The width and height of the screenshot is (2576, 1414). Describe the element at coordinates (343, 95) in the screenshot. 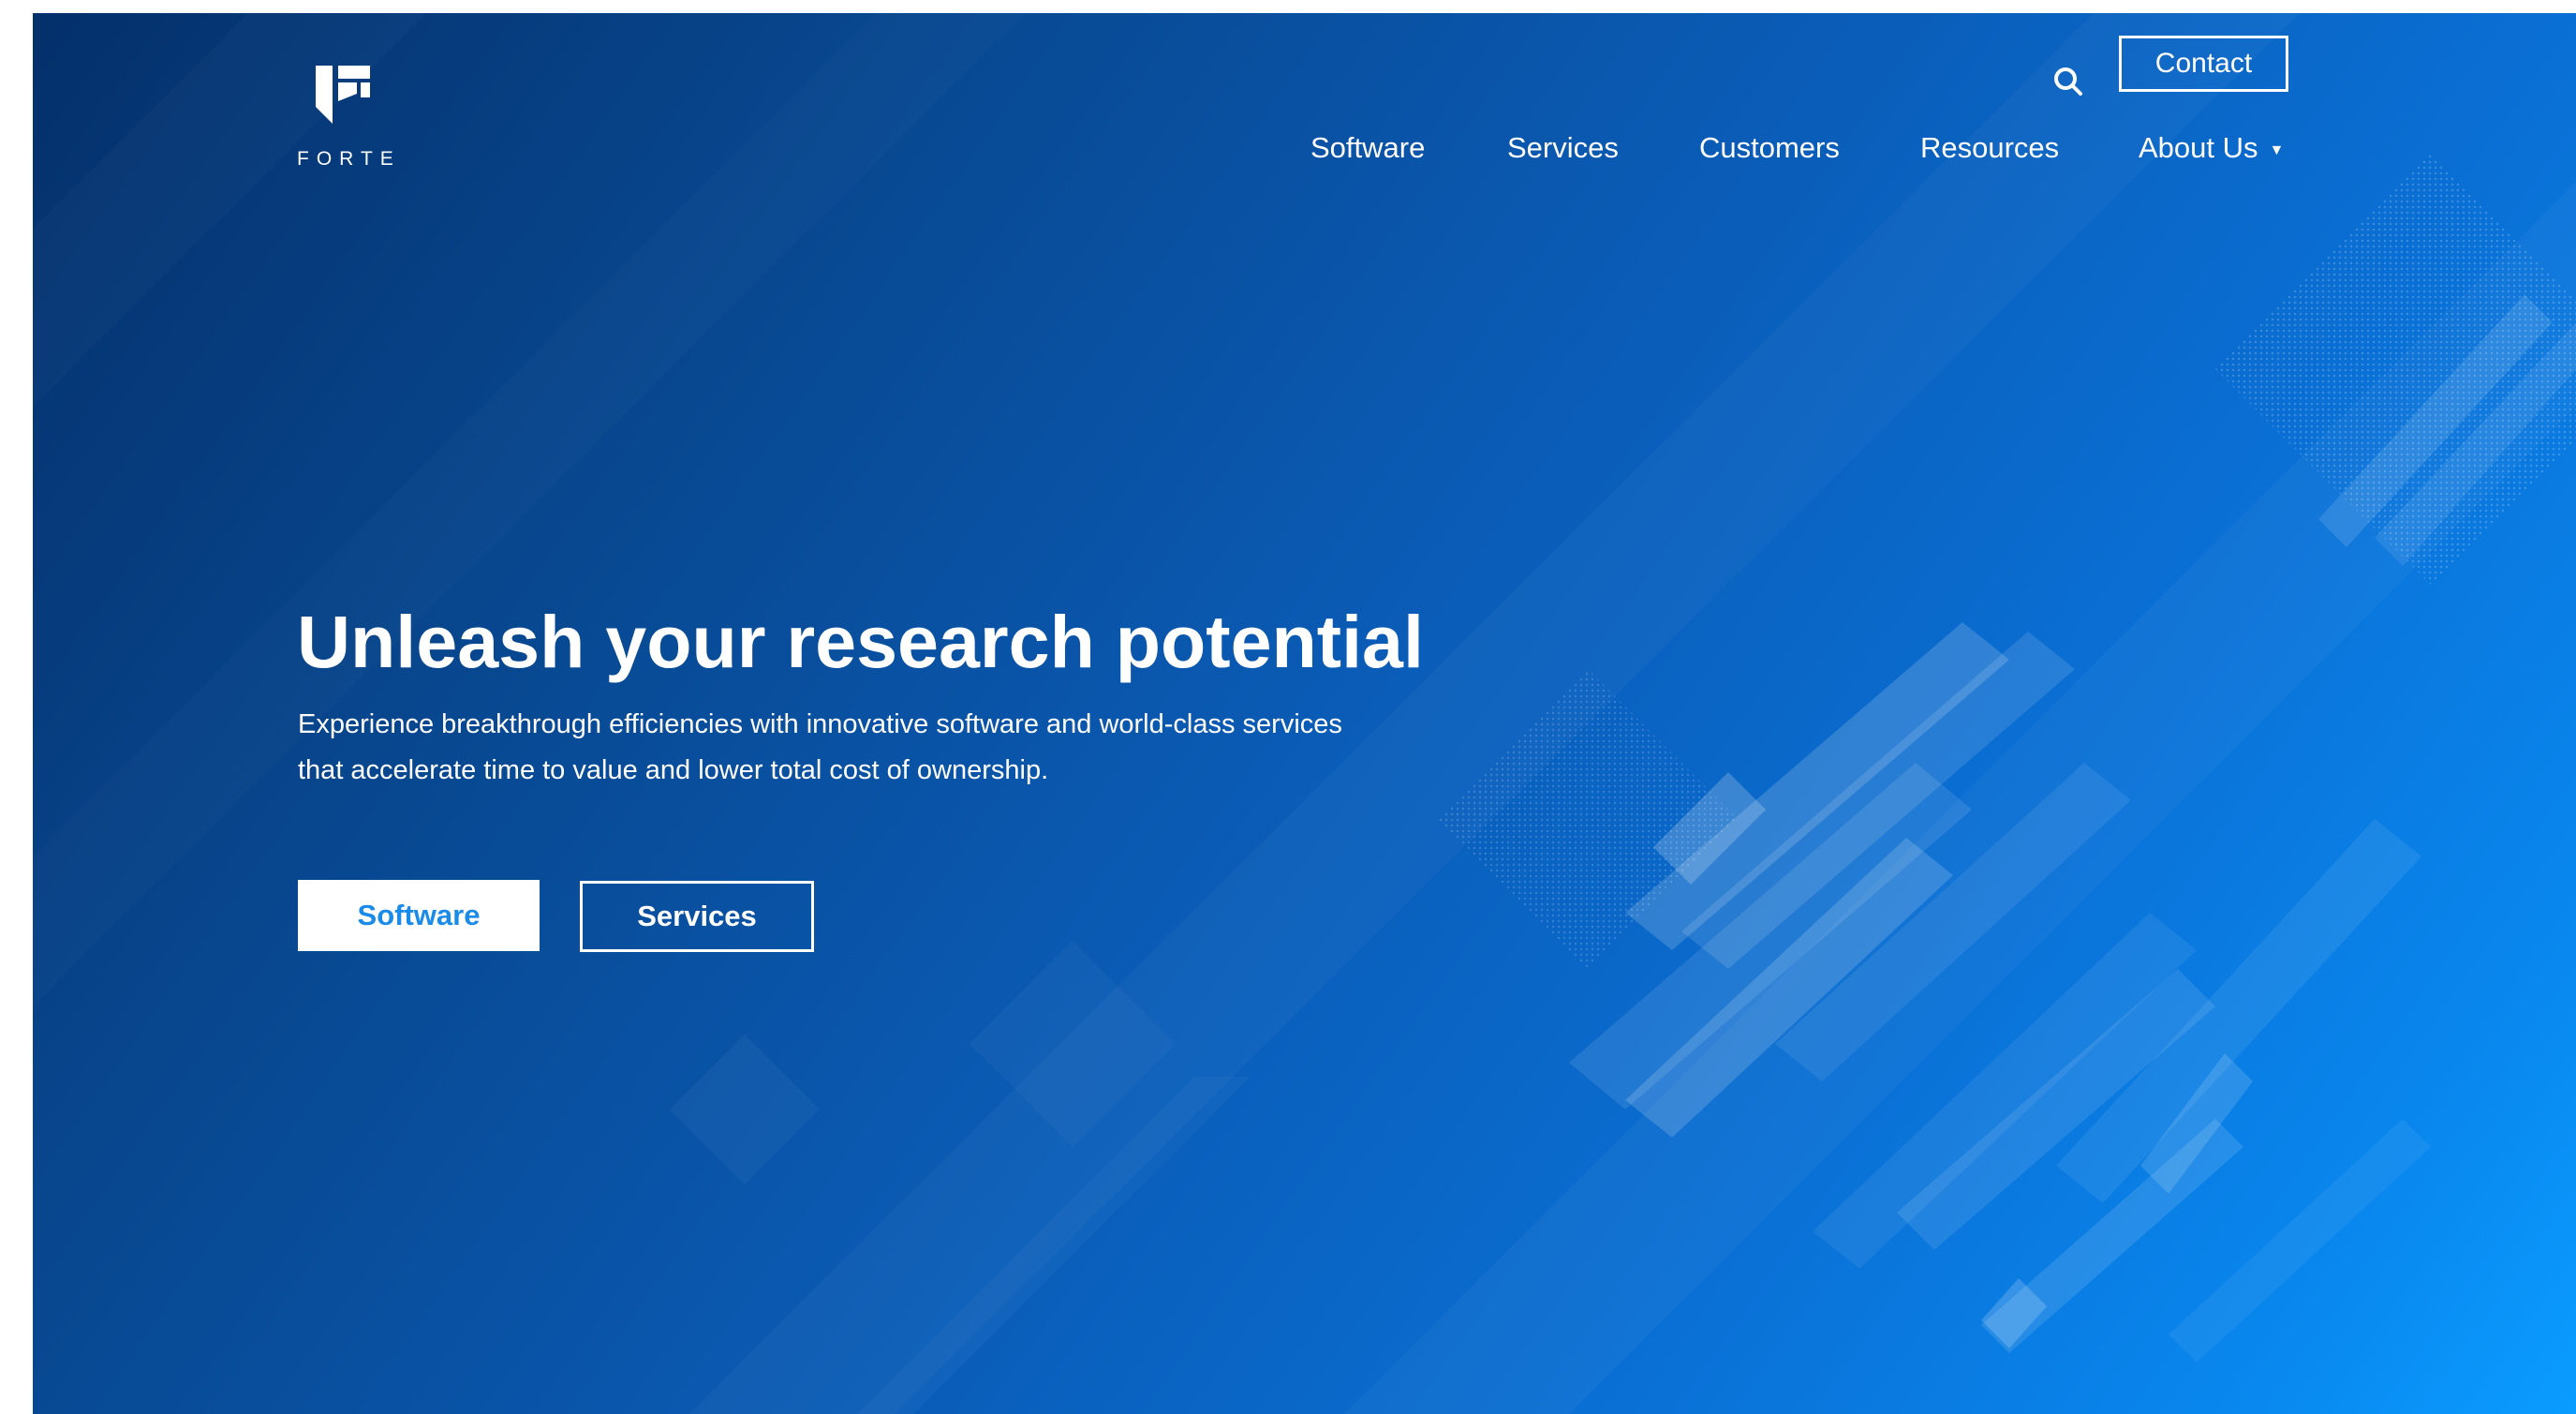

I see `forte-logo-icon` at that location.